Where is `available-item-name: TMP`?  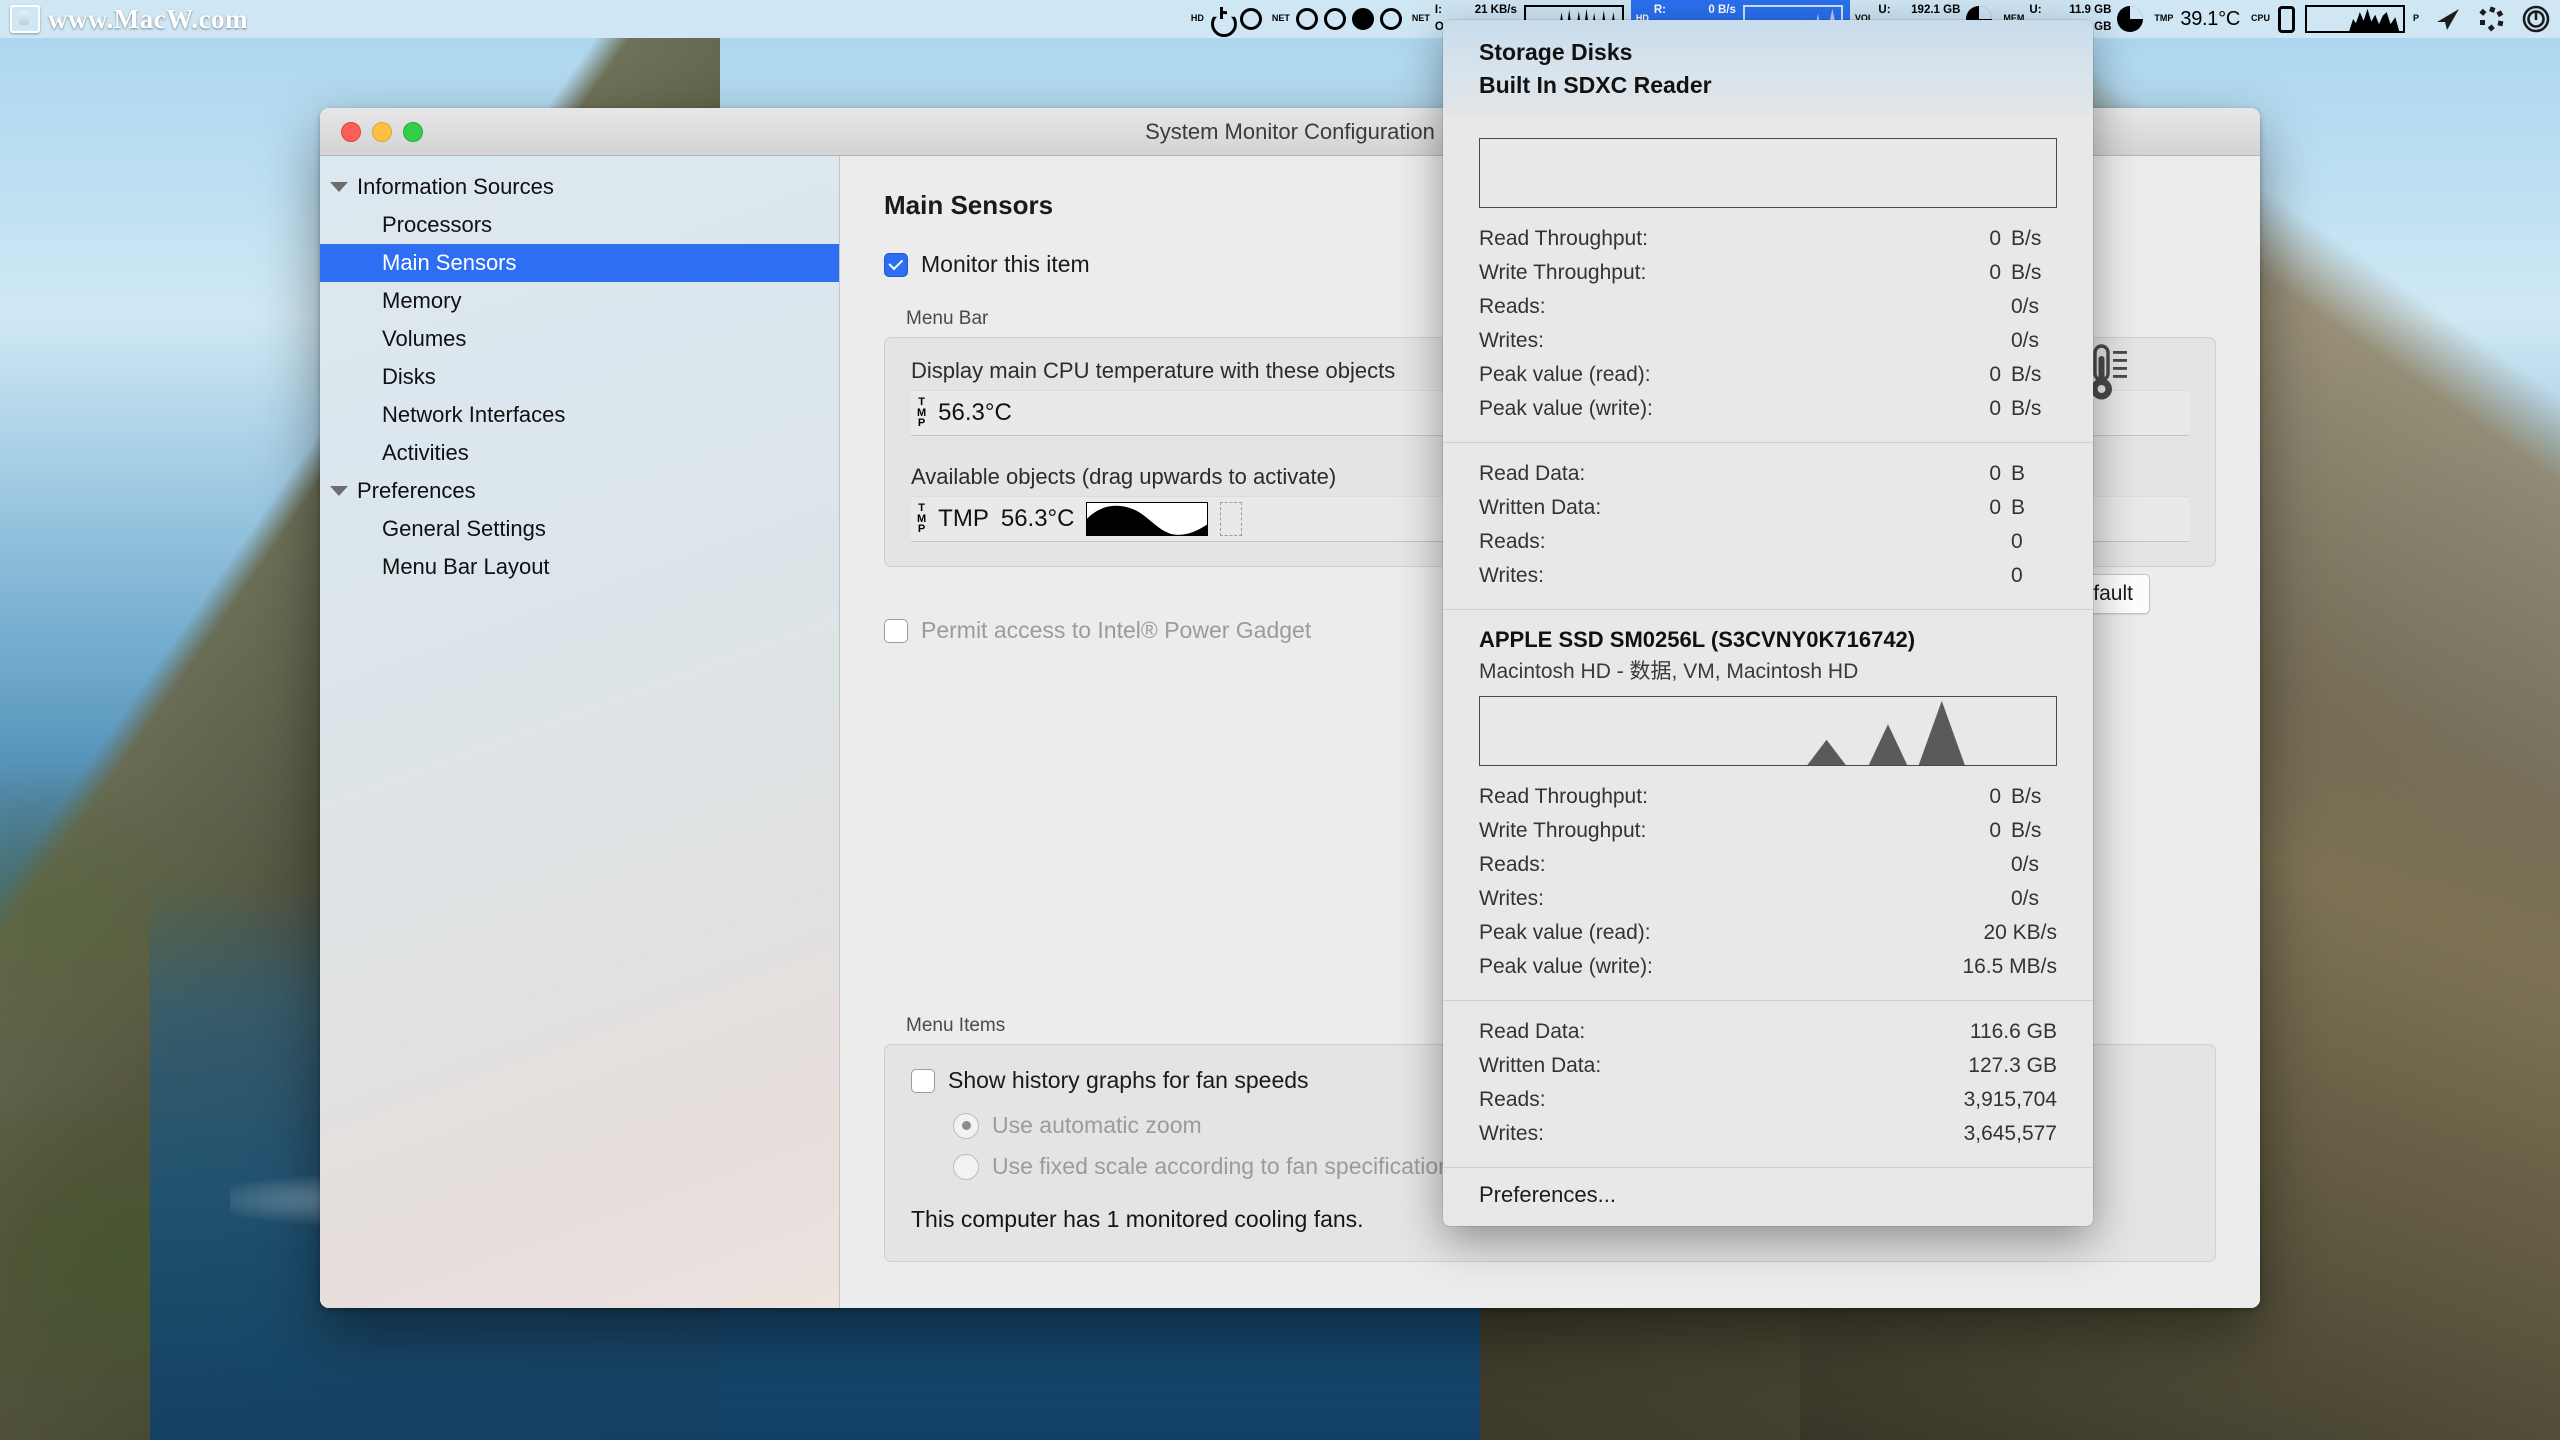
available-item-name: TMP is located at coordinates (963, 519).